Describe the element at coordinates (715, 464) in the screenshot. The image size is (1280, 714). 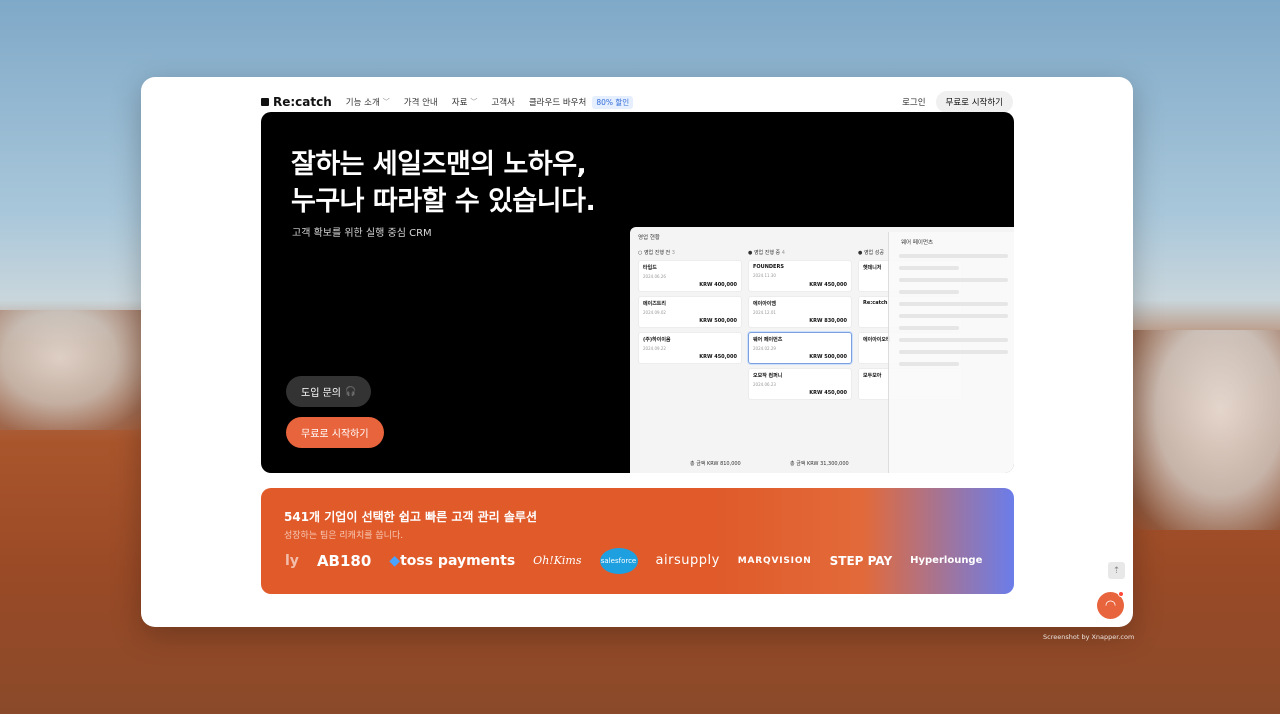
I see `column-total: 총 금액 KRW 810,000` at that location.